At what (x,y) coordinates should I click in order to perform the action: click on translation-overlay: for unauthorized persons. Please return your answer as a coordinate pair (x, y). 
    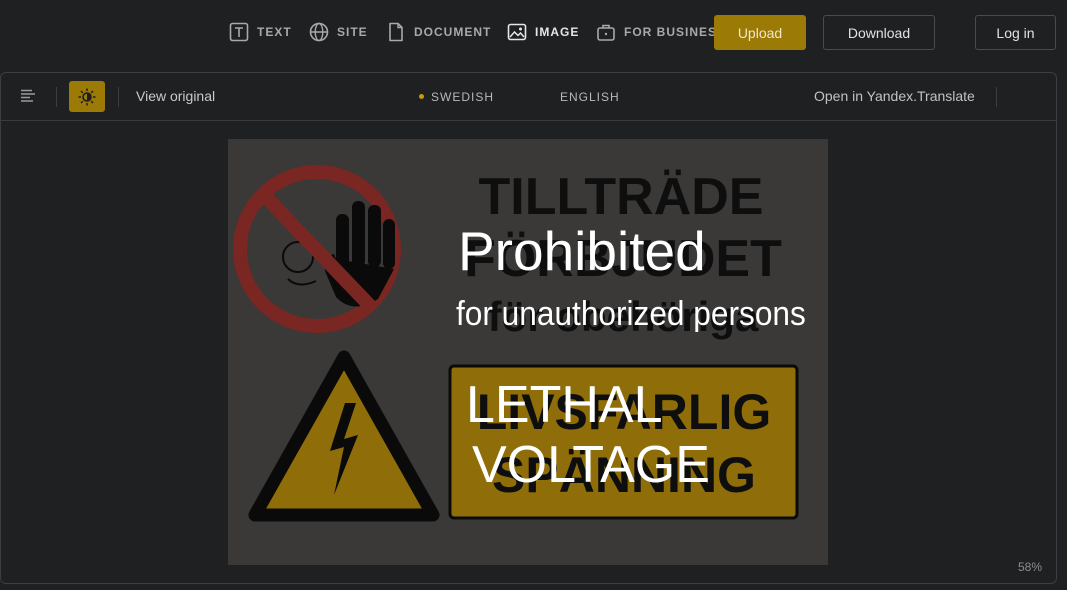
    Looking at the image, I should click on (631, 314).